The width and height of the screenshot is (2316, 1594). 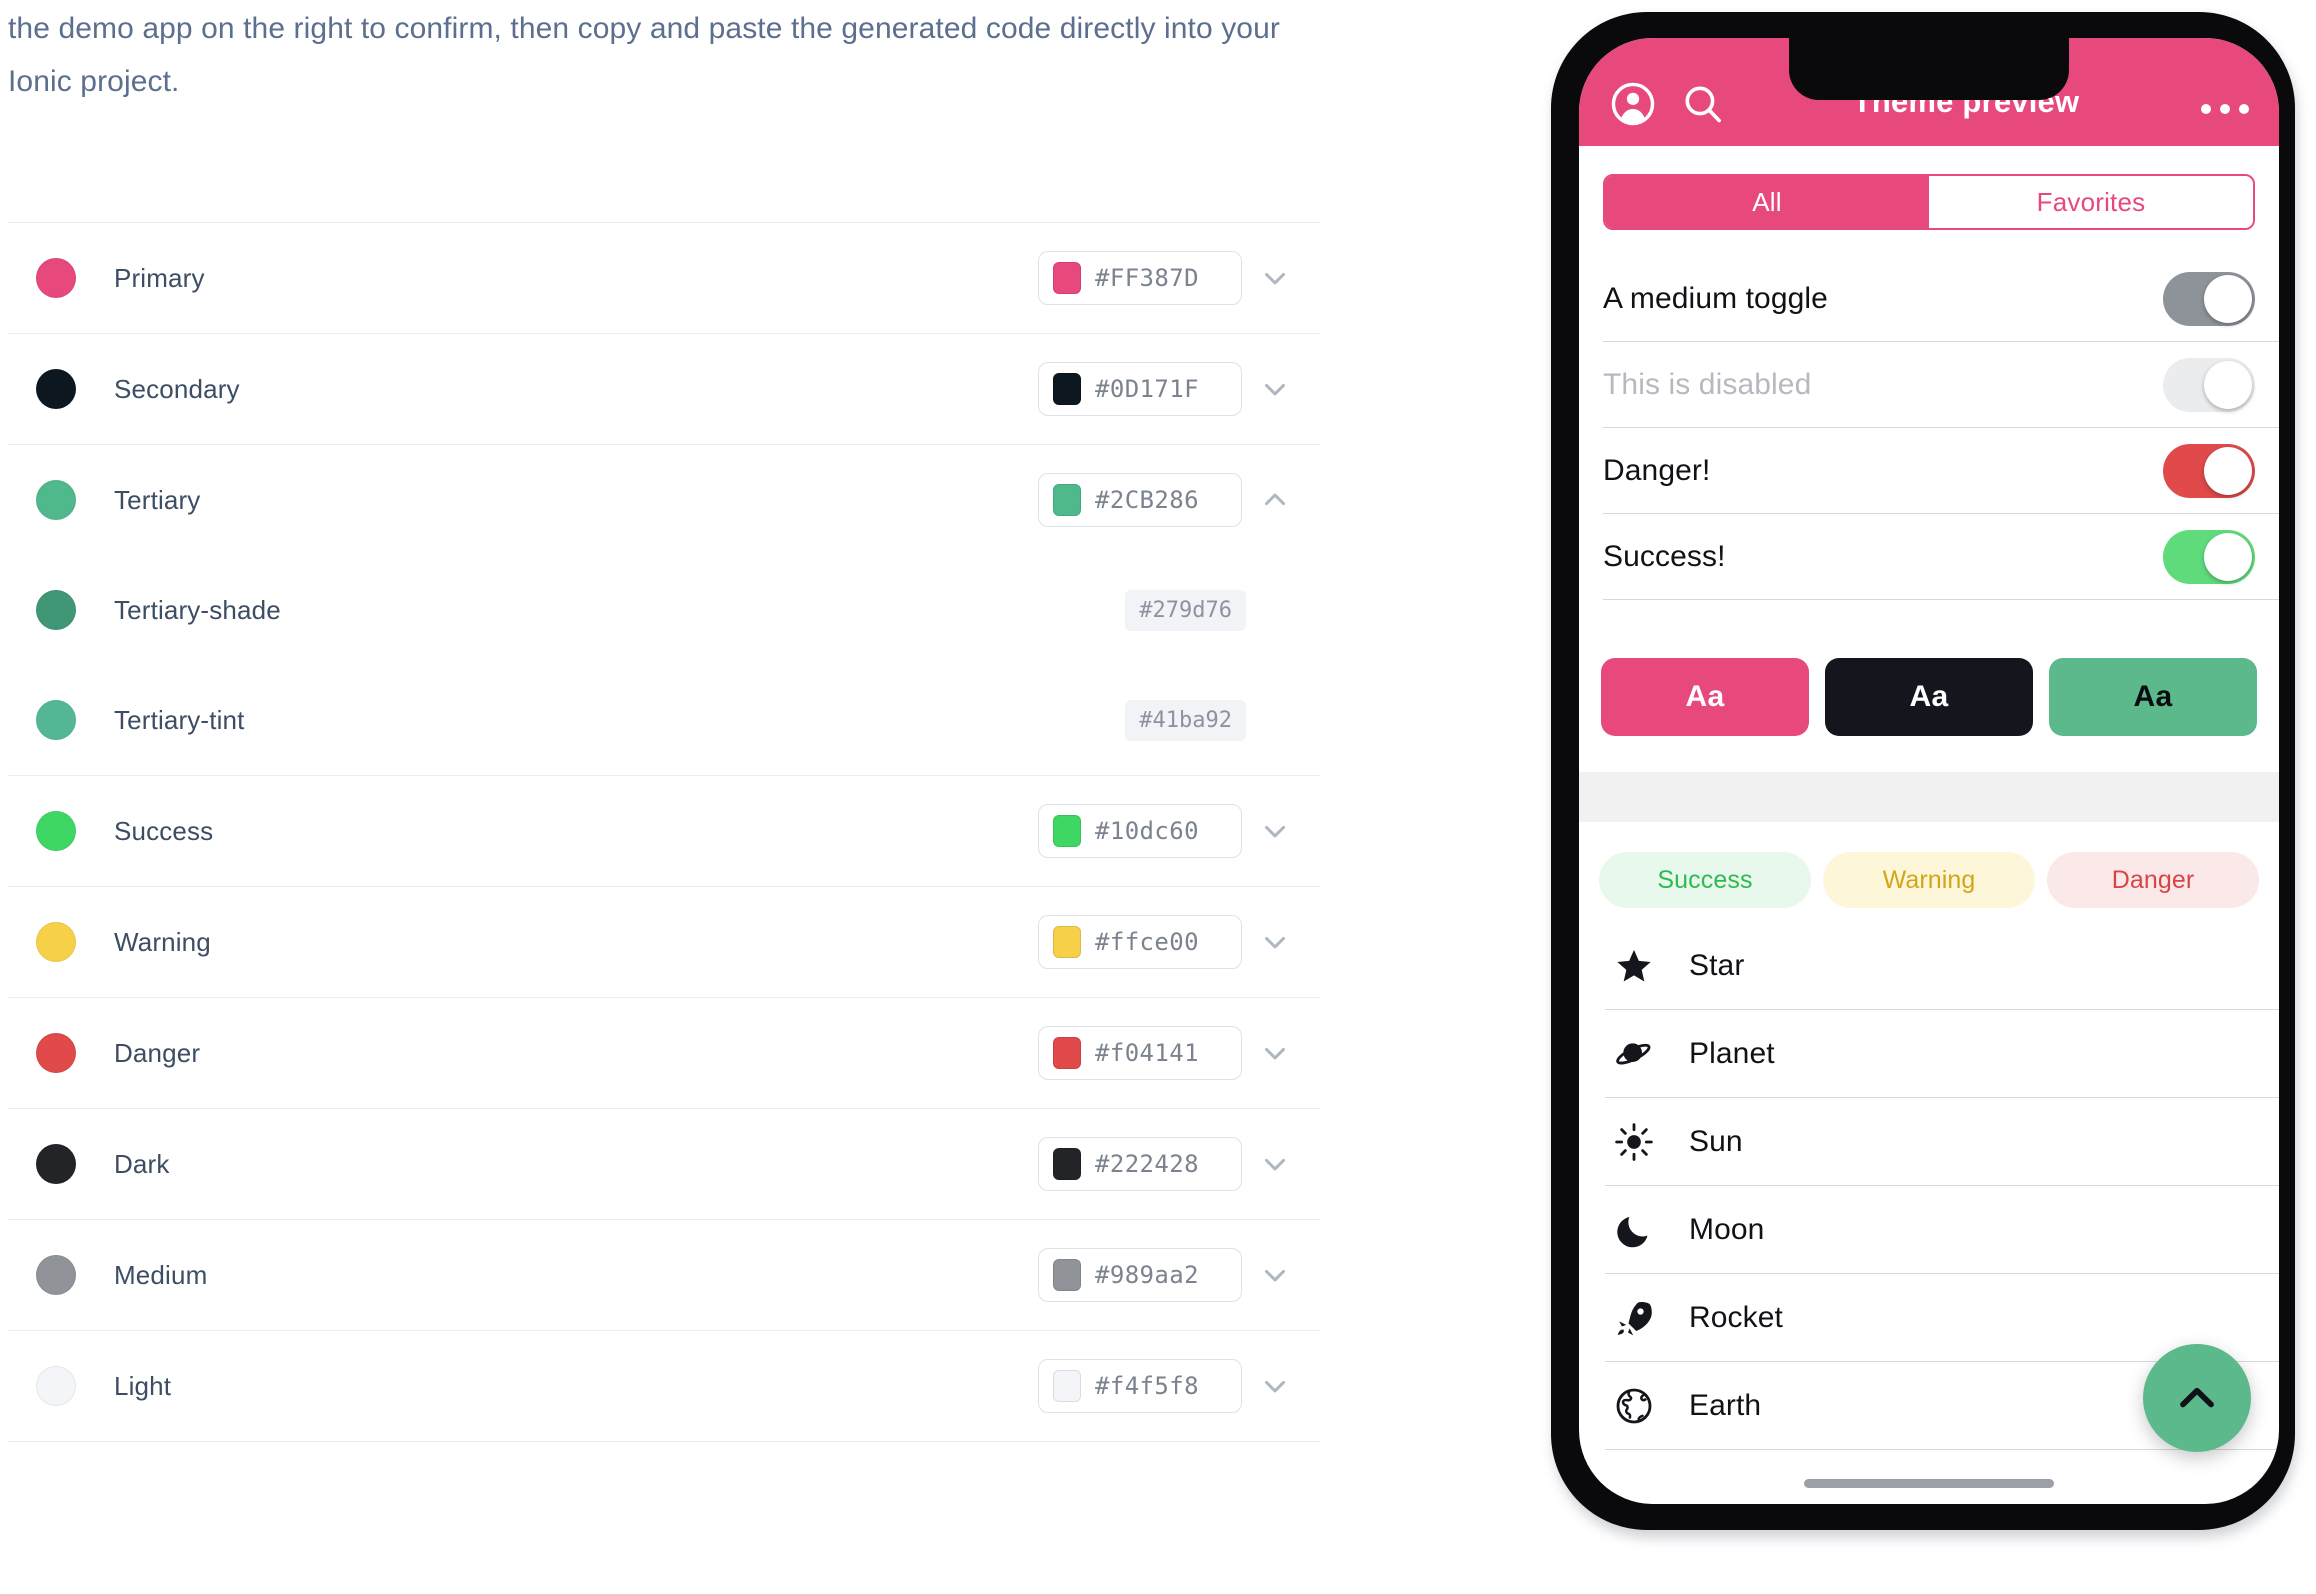 I want to click on color-row-warning: Warning #ffce00, so click(x=664, y=942).